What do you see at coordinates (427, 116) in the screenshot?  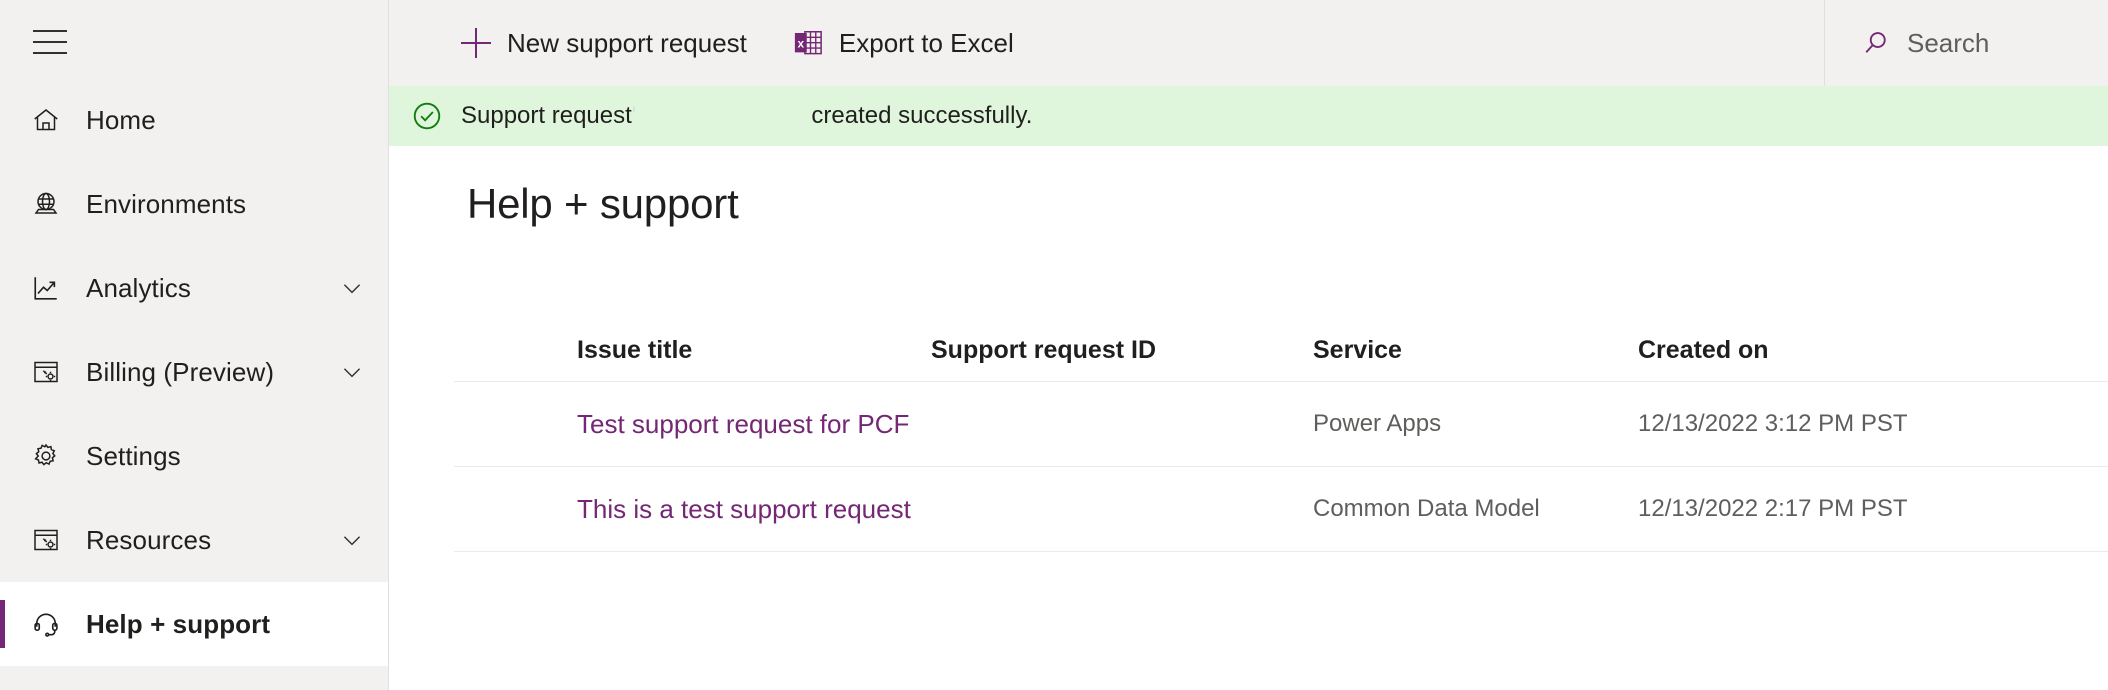 I see `checkmark-circle-icon` at bounding box center [427, 116].